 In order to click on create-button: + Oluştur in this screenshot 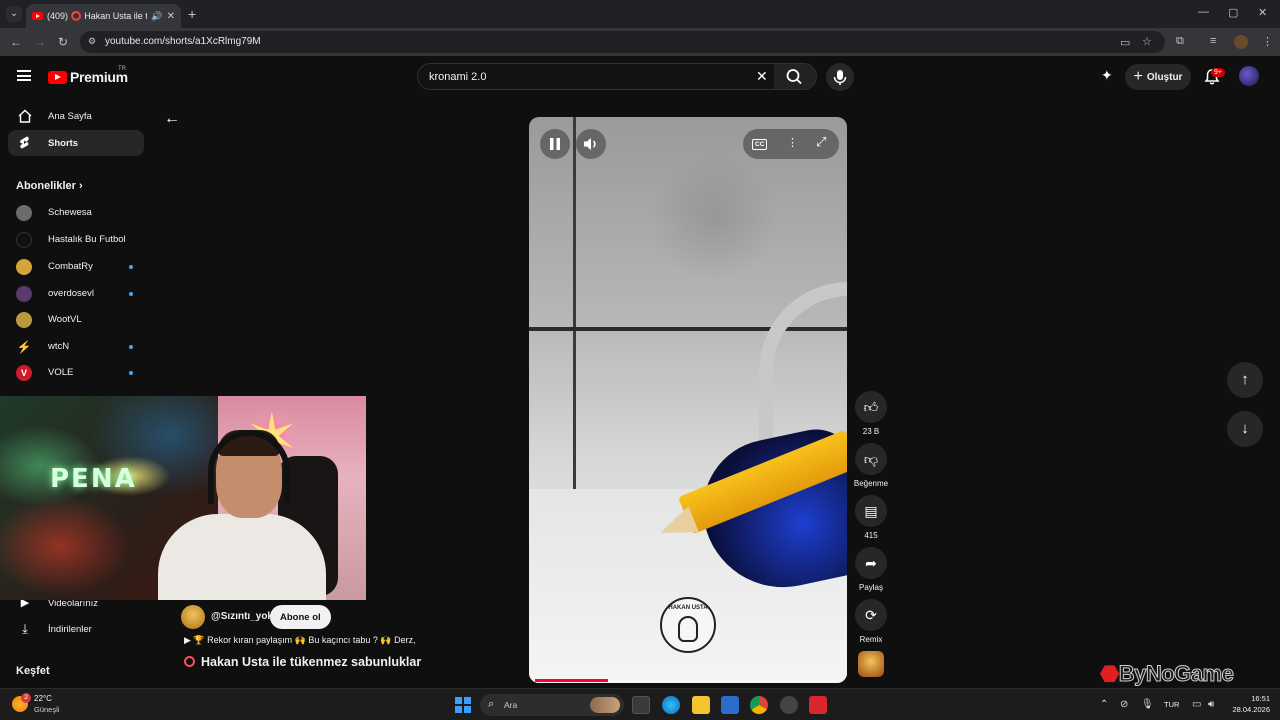, I will do `click(1158, 77)`.